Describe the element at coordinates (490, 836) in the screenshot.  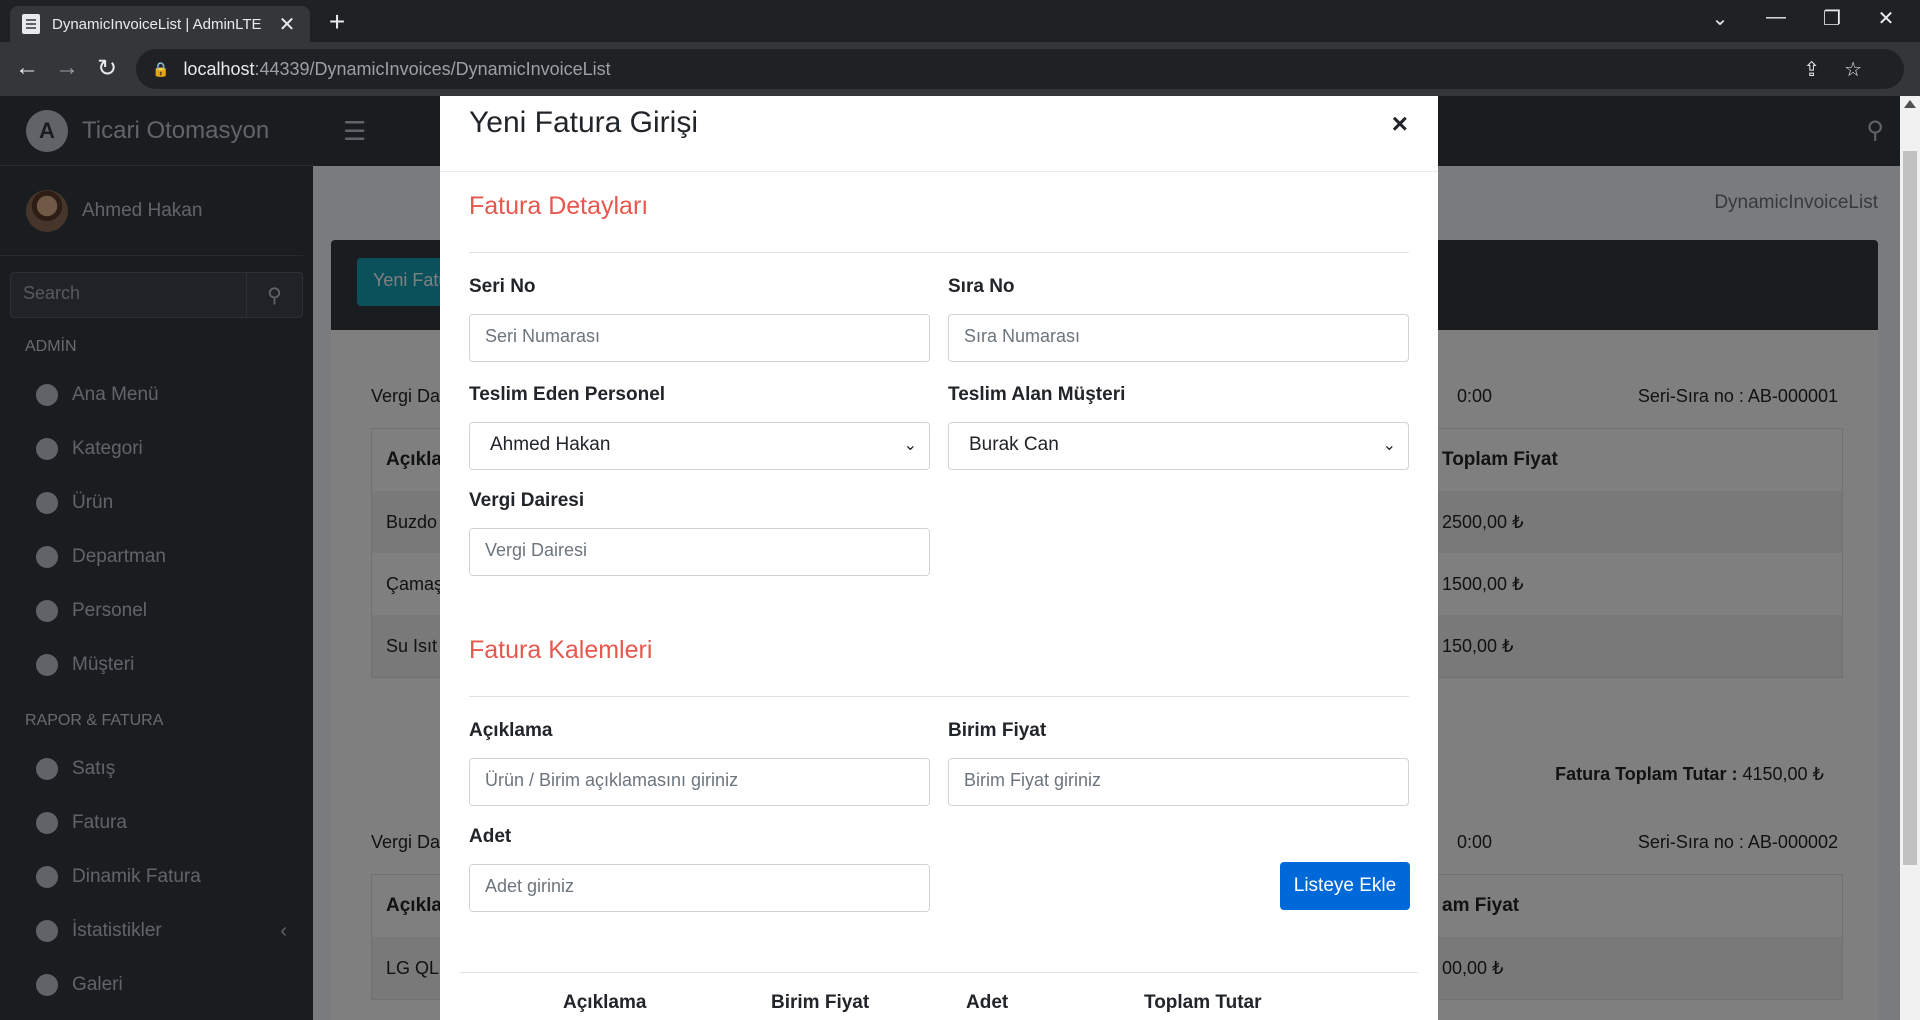
I see `adet-label: Adet` at that location.